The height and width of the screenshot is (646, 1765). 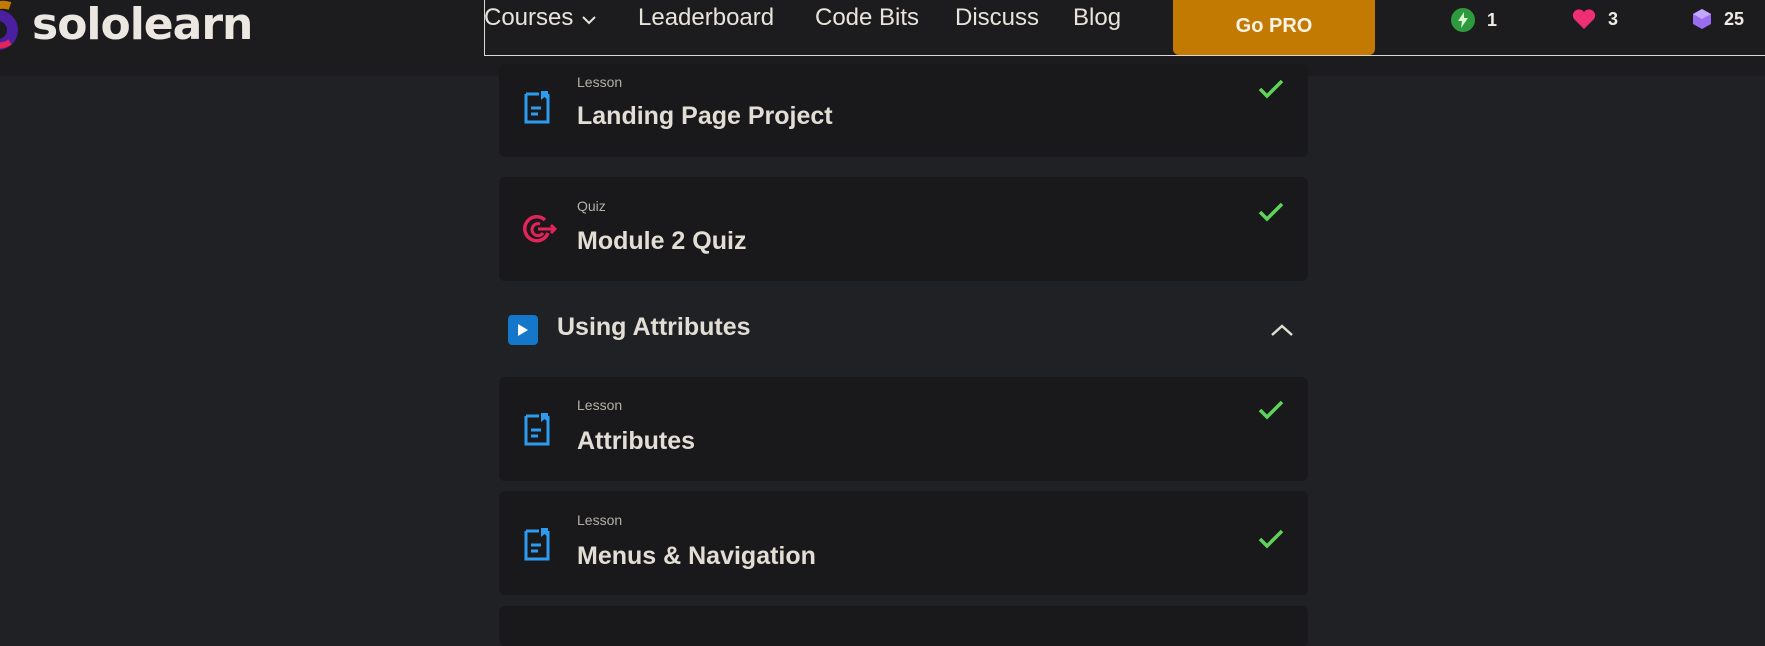 What do you see at coordinates (1613, 18) in the screenshot?
I see `hearts-count: 3` at bounding box center [1613, 18].